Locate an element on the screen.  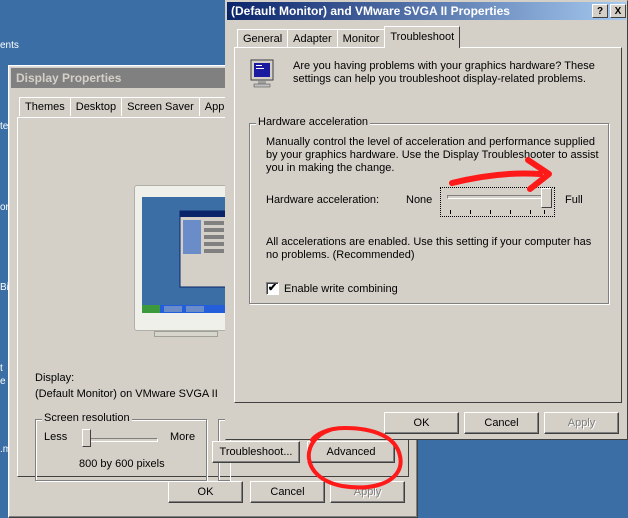
display-apply-button: Apply is located at coordinates (367, 492).